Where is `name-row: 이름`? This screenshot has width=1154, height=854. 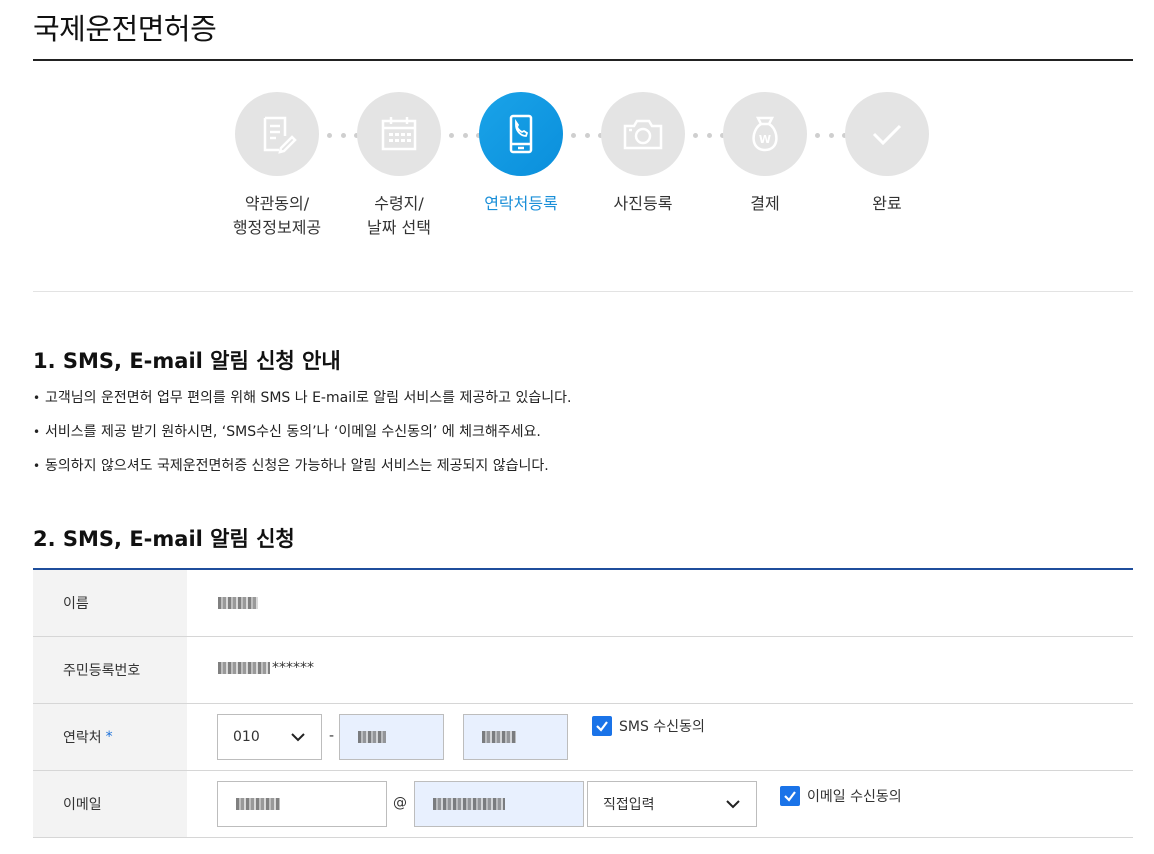
name-row: 이름 is located at coordinates (583, 603).